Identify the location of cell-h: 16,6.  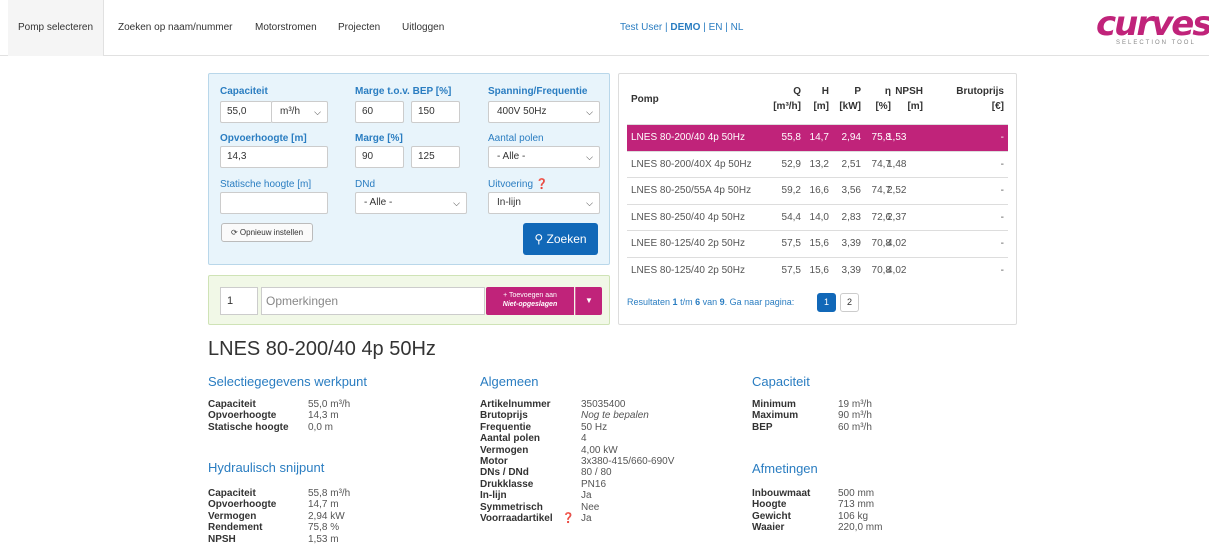
(819, 190).